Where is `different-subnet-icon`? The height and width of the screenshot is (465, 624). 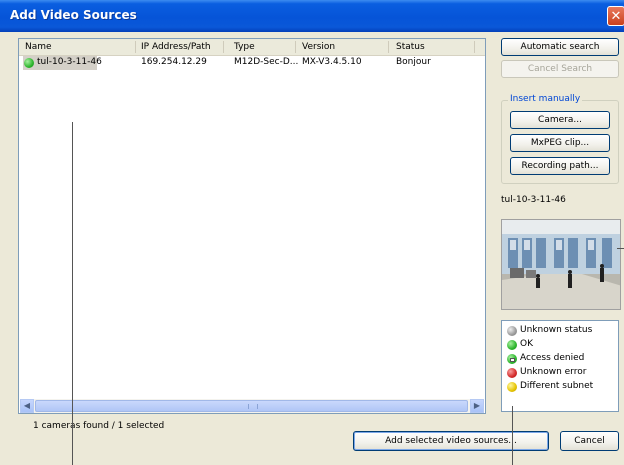 different-subnet-icon is located at coordinates (512, 387).